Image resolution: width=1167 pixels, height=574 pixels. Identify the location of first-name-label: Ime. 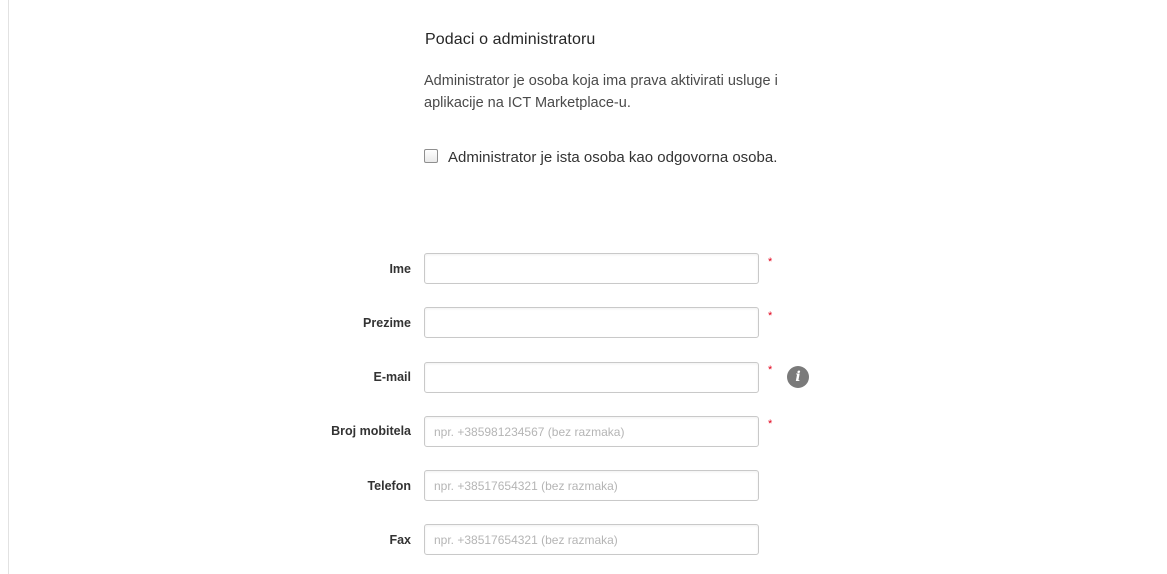
(400, 269).